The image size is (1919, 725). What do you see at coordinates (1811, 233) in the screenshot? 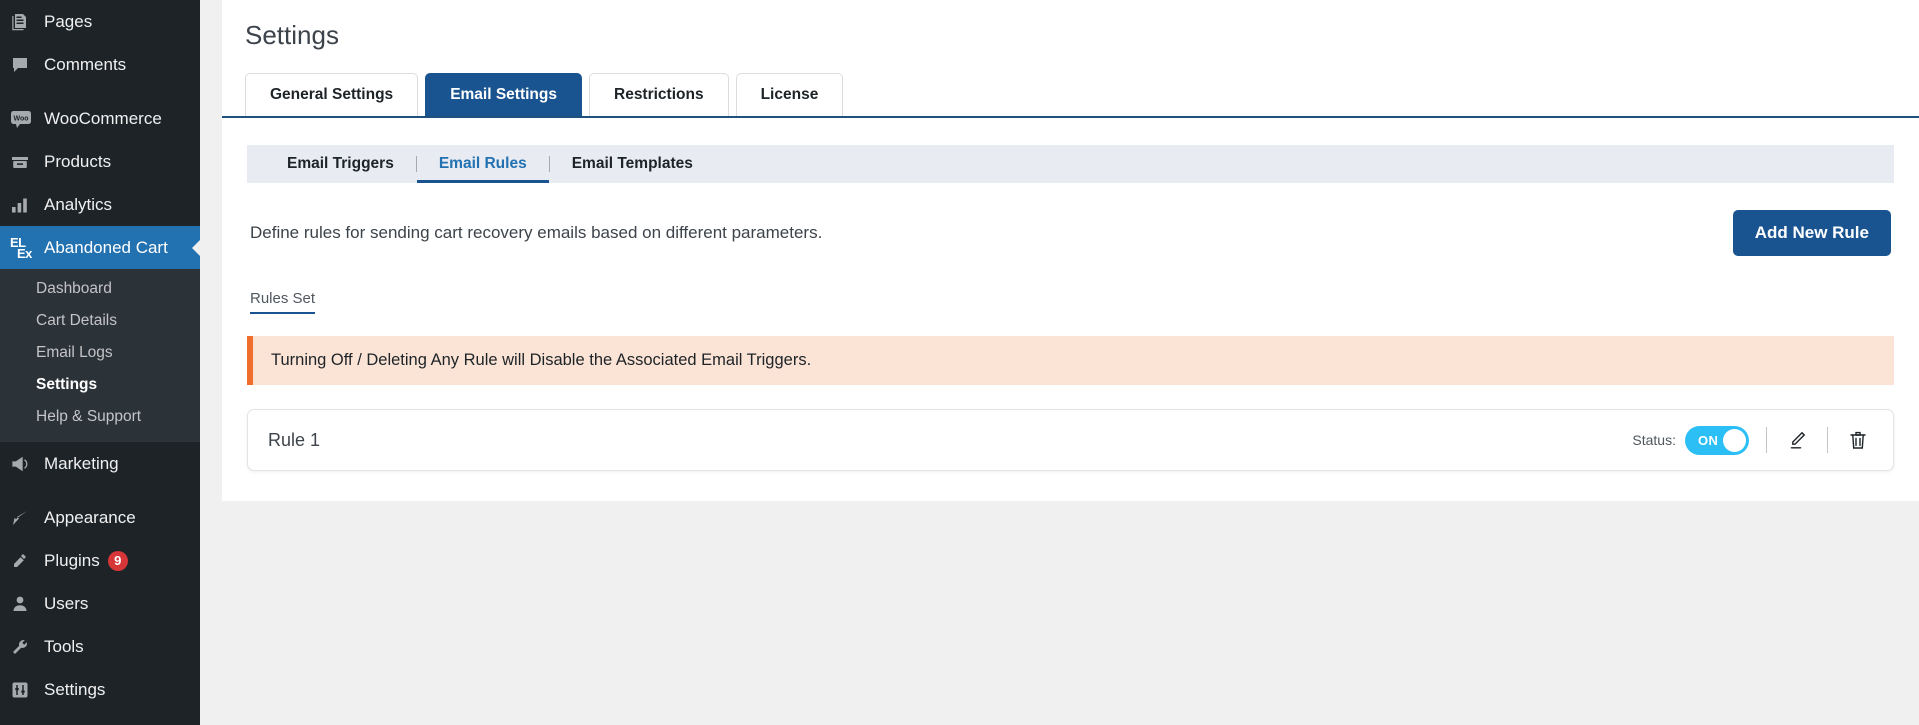
I see `add-new-rule-button: Add New Rule` at bounding box center [1811, 233].